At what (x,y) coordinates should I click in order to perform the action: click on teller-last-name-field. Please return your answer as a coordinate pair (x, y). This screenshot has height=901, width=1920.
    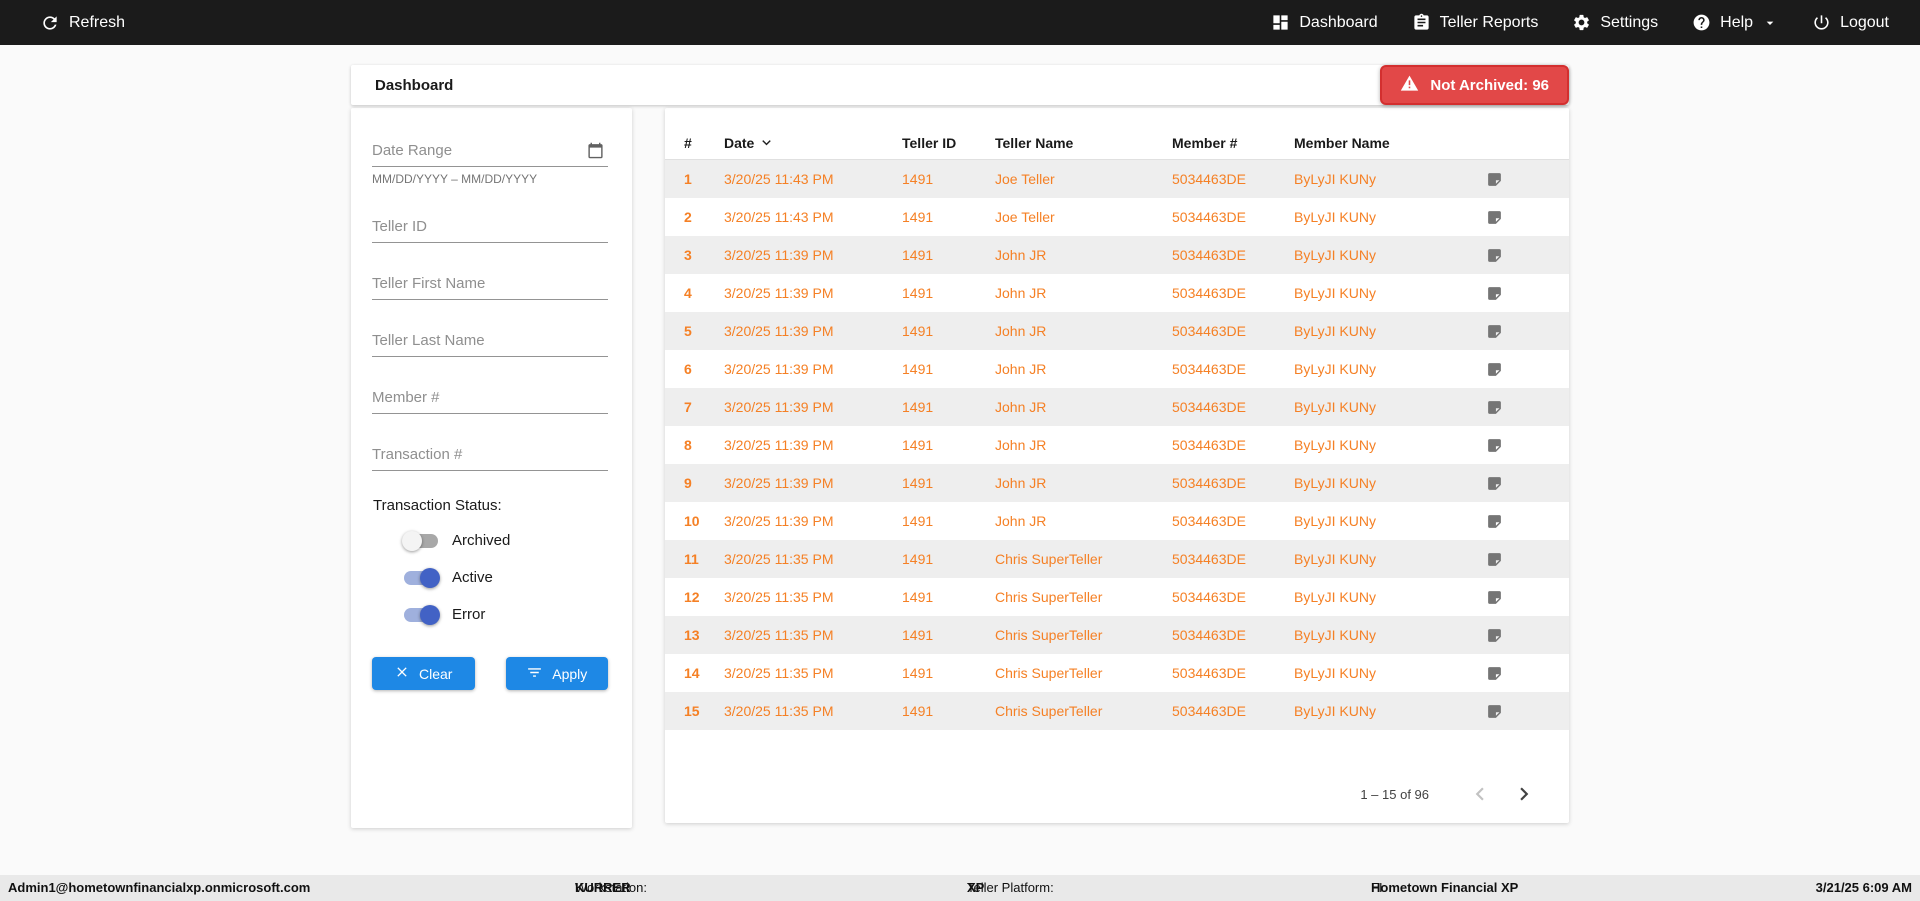
    Looking at the image, I should click on (490, 341).